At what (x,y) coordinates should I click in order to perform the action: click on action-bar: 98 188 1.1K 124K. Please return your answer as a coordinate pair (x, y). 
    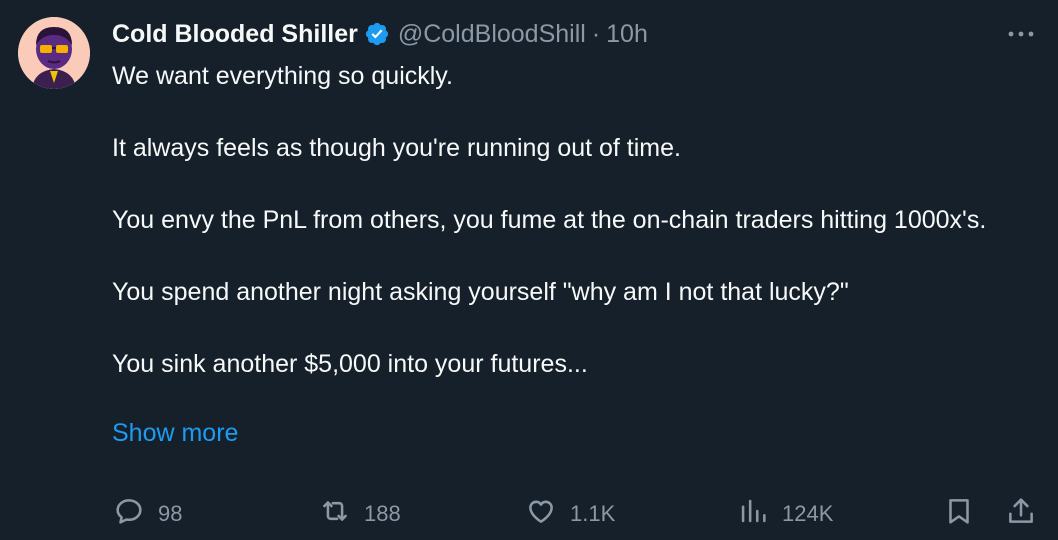
    Looking at the image, I should click on (529, 514).